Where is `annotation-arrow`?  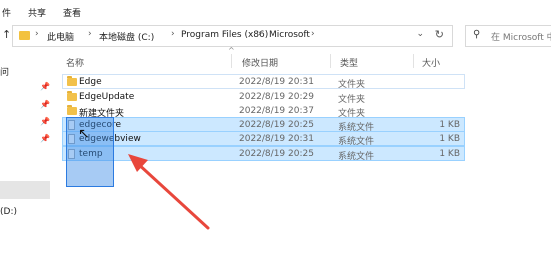 annotation-arrow is located at coordinates (169, 192).